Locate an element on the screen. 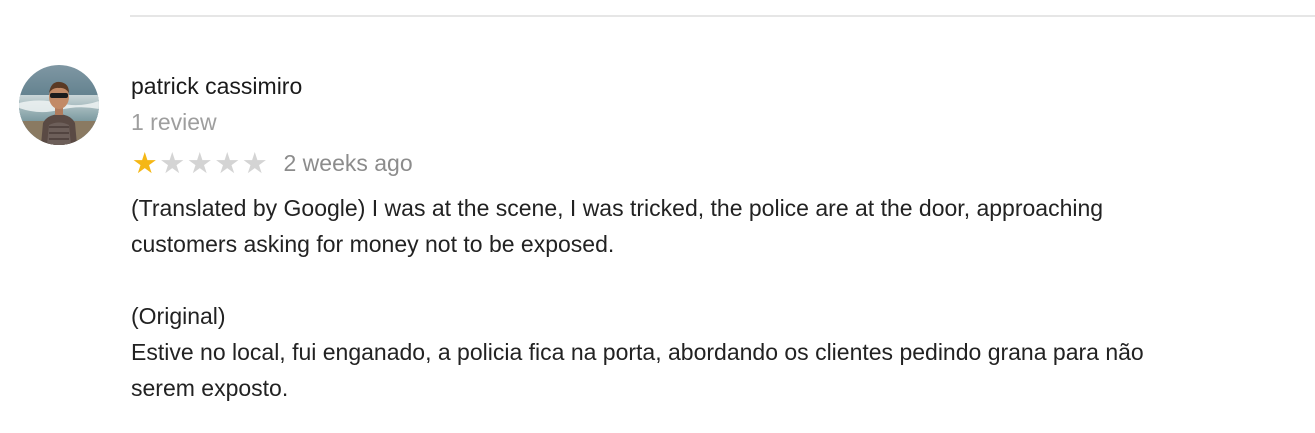 The width and height of the screenshot is (1315, 433). author-name: patrick cassimiro is located at coordinates (718, 86).